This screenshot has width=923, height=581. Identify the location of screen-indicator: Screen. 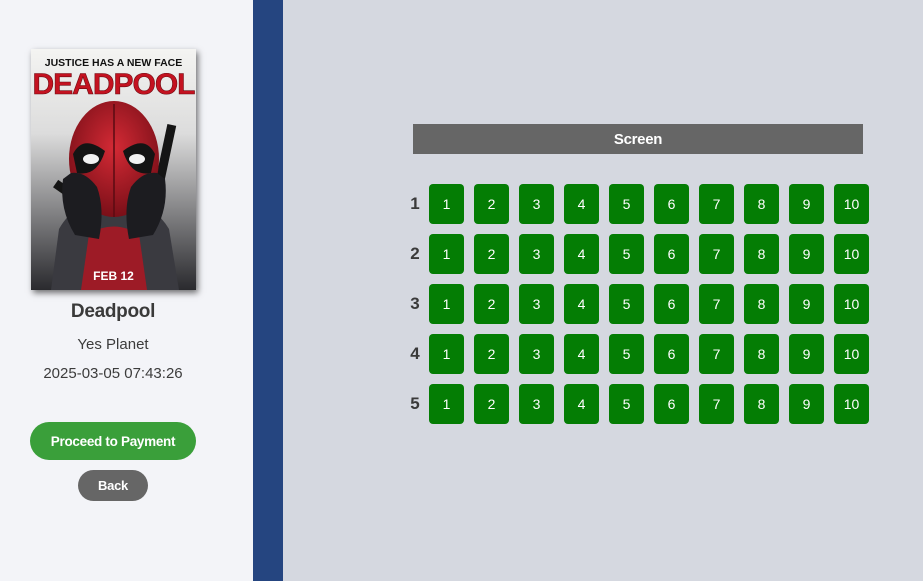
(638, 139).